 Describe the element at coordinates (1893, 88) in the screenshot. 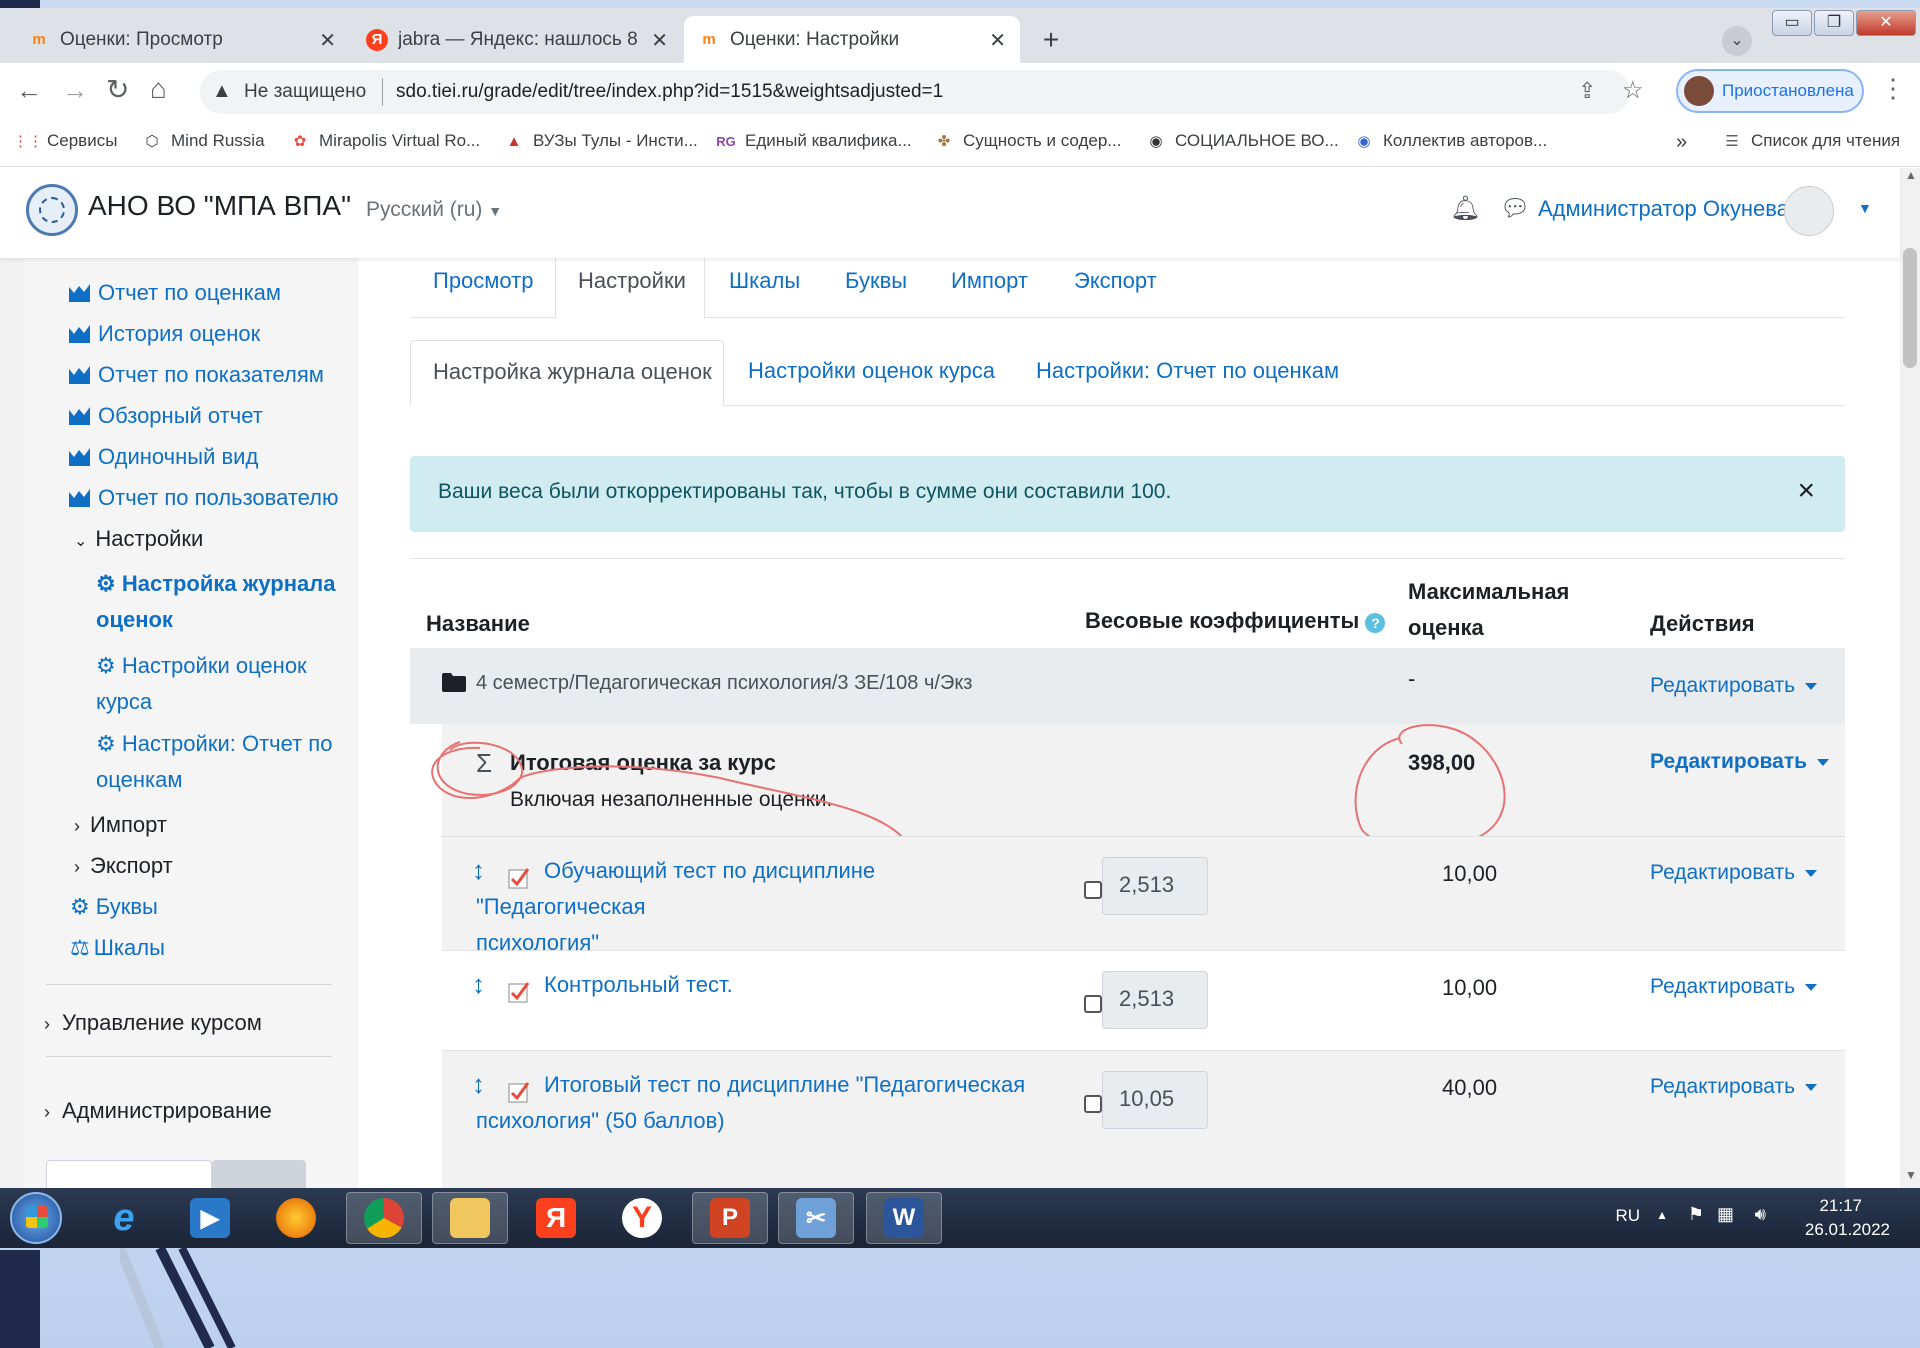

I see `menu-icon: ⋮` at that location.